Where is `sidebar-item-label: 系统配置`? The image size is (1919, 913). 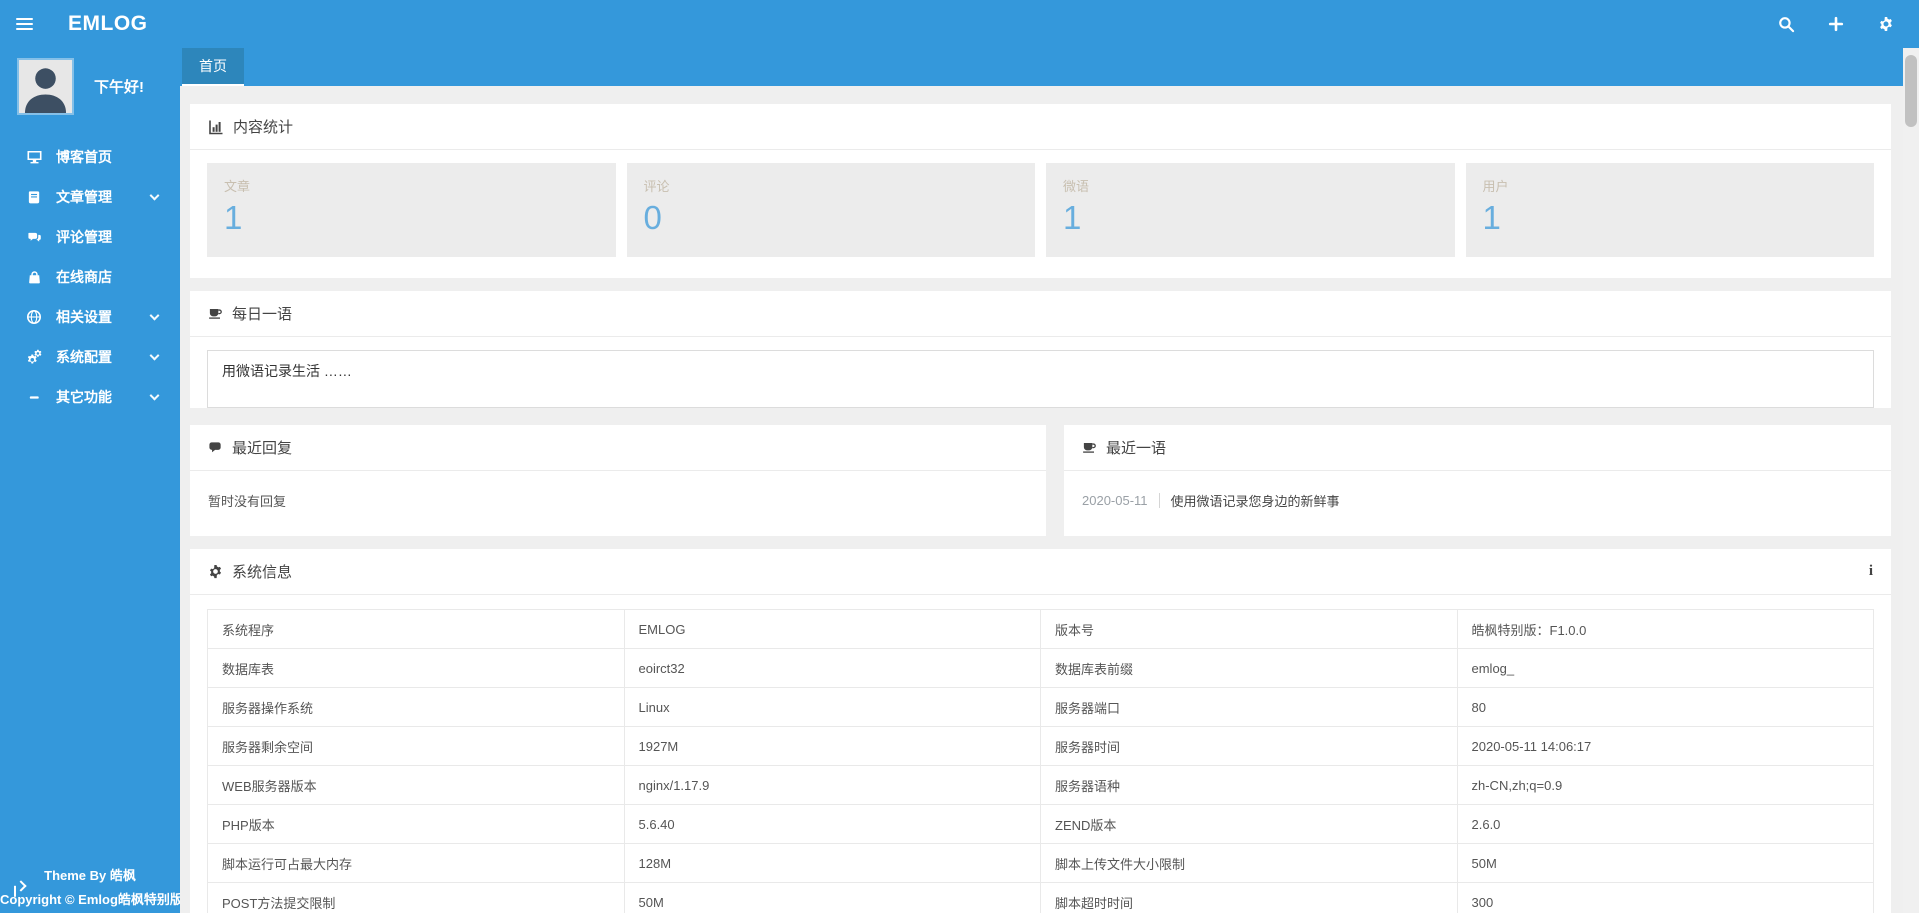
sidebar-item-label: 系统配置 is located at coordinates (84, 357).